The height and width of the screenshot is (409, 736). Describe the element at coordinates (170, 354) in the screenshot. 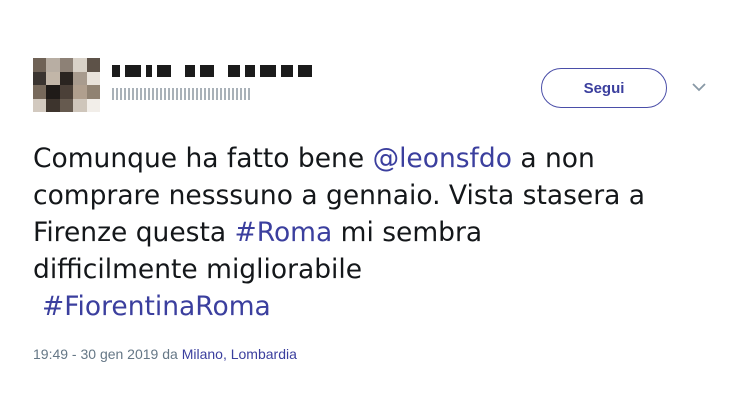

I see `from-label: da` at that location.